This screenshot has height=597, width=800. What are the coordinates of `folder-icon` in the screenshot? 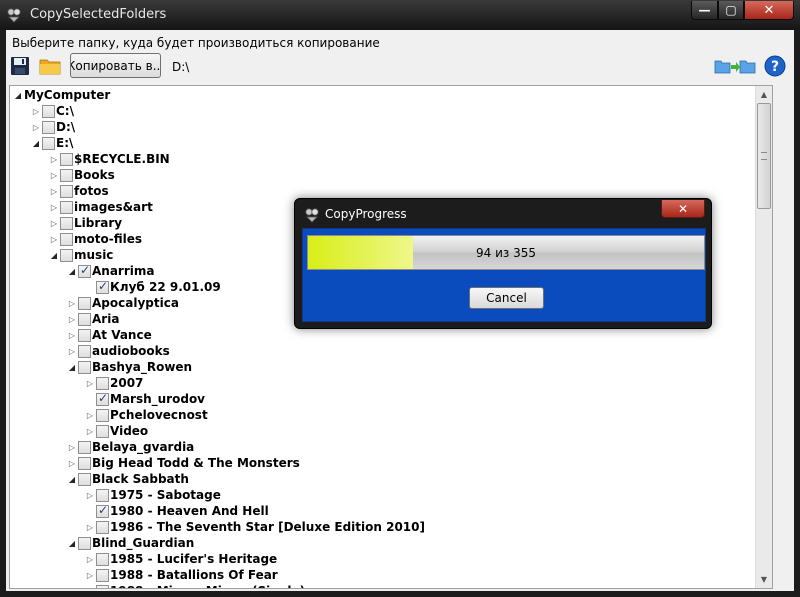 It's located at (50, 66).